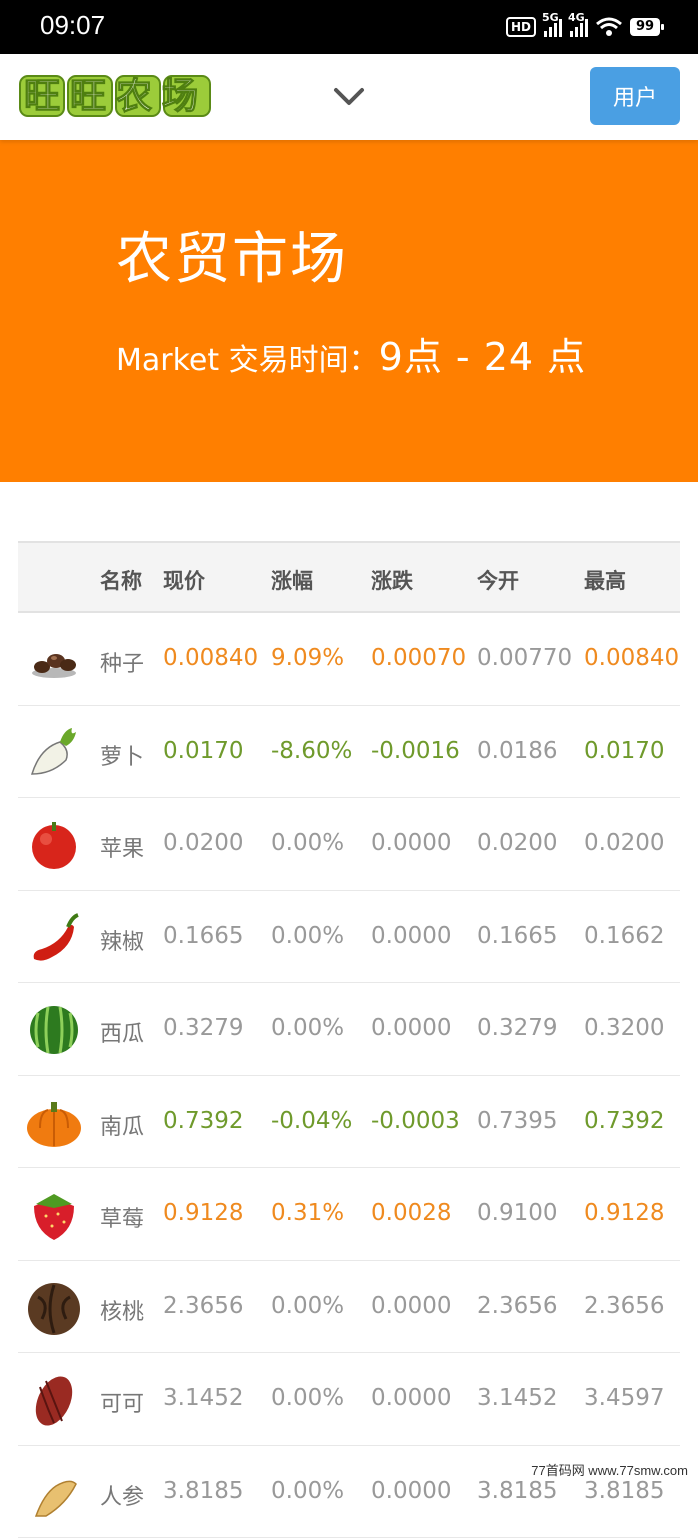 The height and width of the screenshot is (1538, 698). What do you see at coordinates (553, 27) in the screenshot?
I see `signal-5g-icon: 5G` at bounding box center [553, 27].